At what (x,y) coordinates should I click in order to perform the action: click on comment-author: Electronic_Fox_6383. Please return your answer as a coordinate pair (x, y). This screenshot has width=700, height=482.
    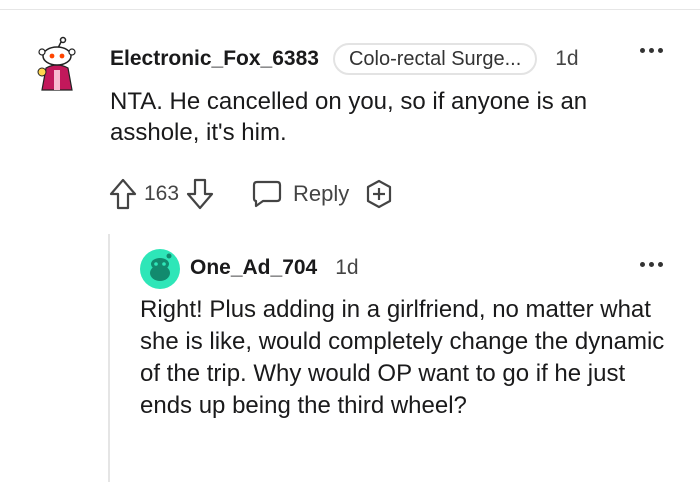
    Looking at the image, I should click on (214, 59).